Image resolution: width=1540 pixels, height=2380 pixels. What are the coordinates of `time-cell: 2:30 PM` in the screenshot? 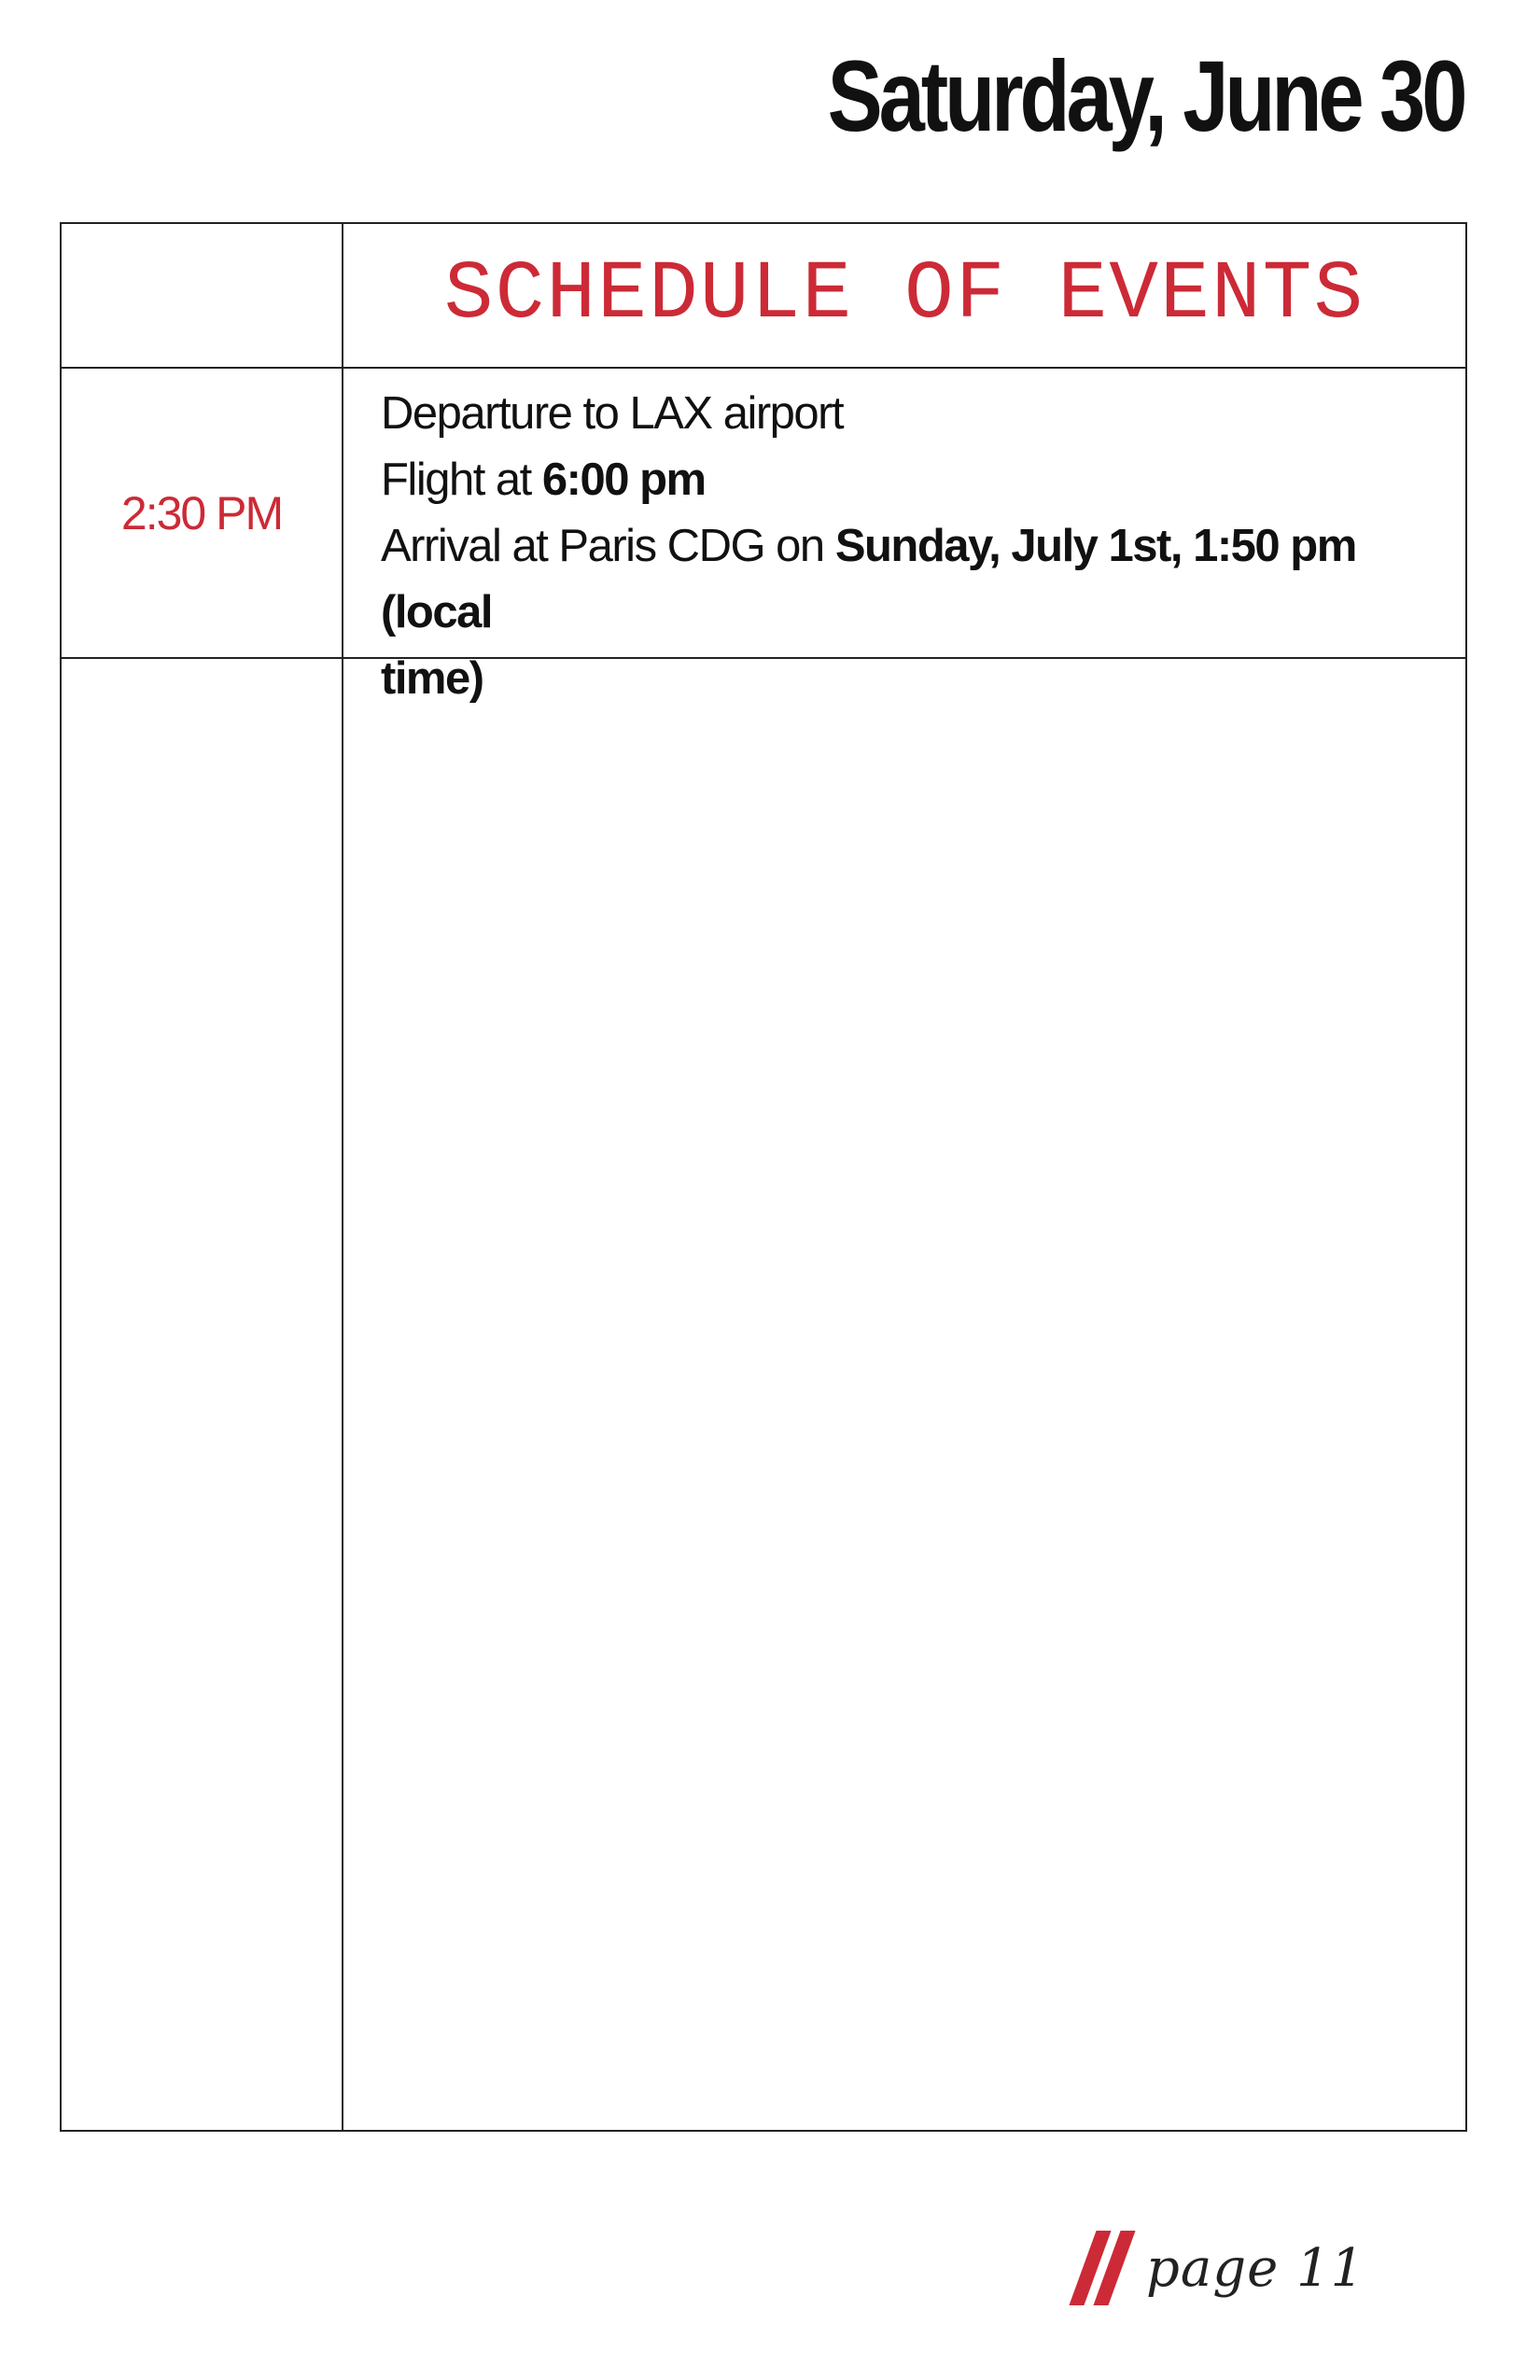 It's located at (202, 513).